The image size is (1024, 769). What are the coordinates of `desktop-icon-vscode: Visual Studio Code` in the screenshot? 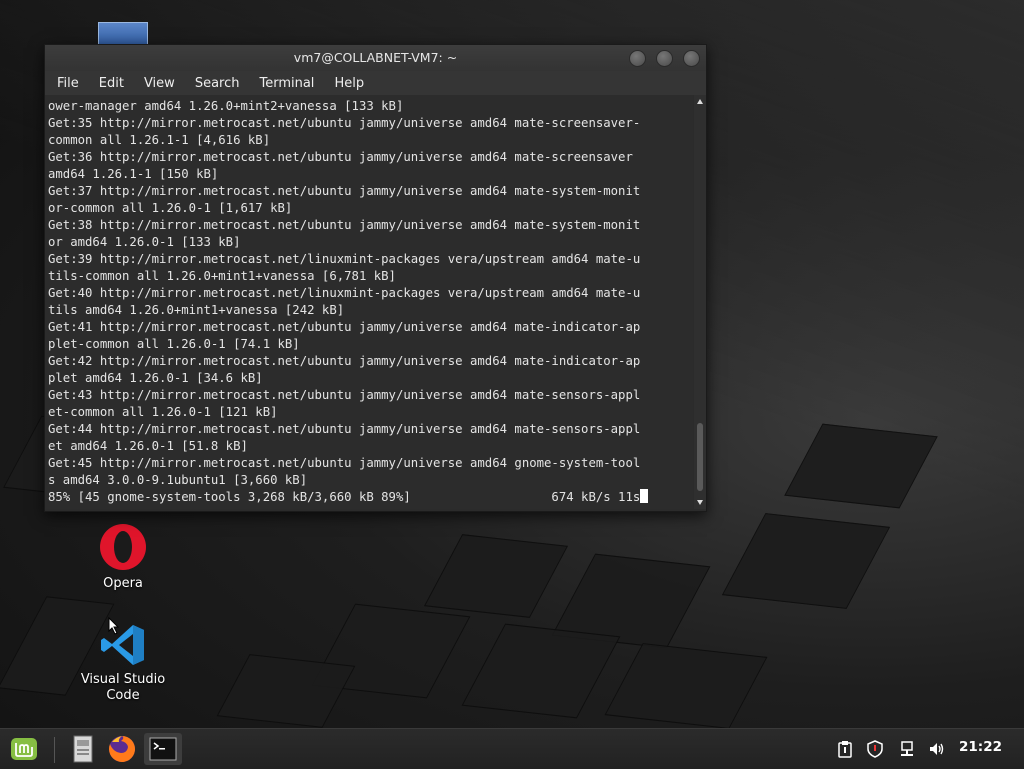 It's located at (123, 663).